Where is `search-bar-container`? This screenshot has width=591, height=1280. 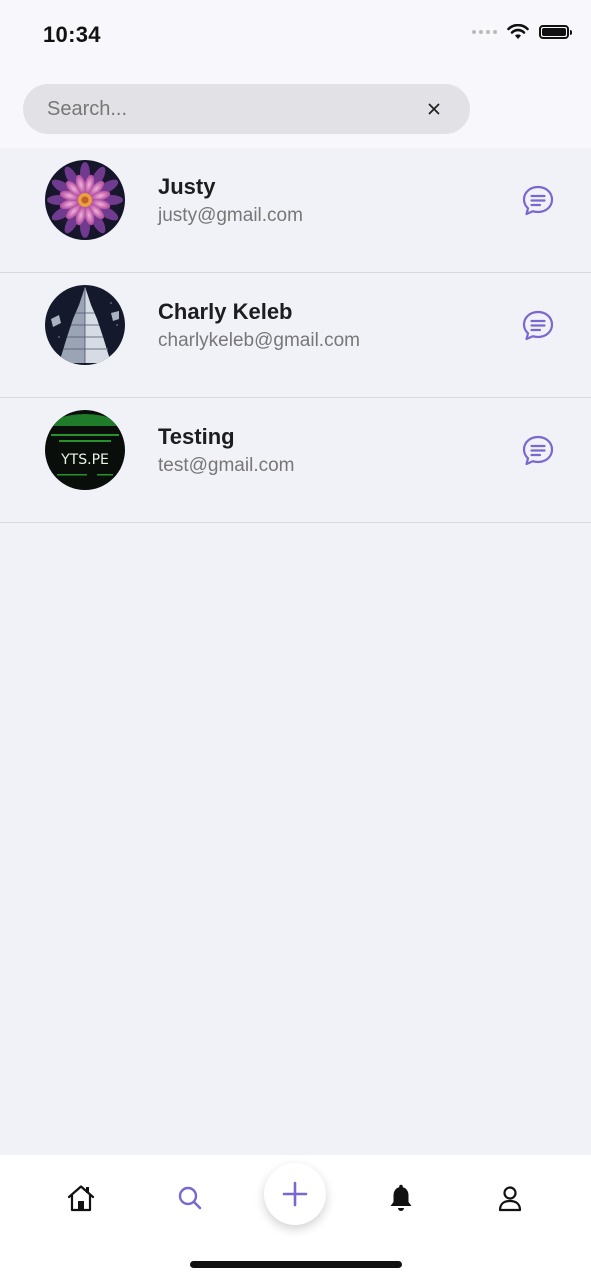 search-bar-container is located at coordinates (295, 109).